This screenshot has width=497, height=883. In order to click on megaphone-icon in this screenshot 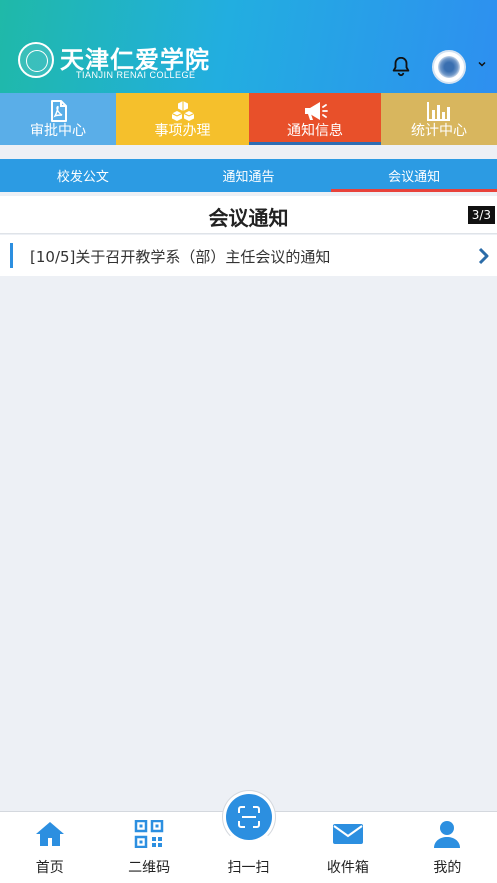, I will do `click(316, 110)`.